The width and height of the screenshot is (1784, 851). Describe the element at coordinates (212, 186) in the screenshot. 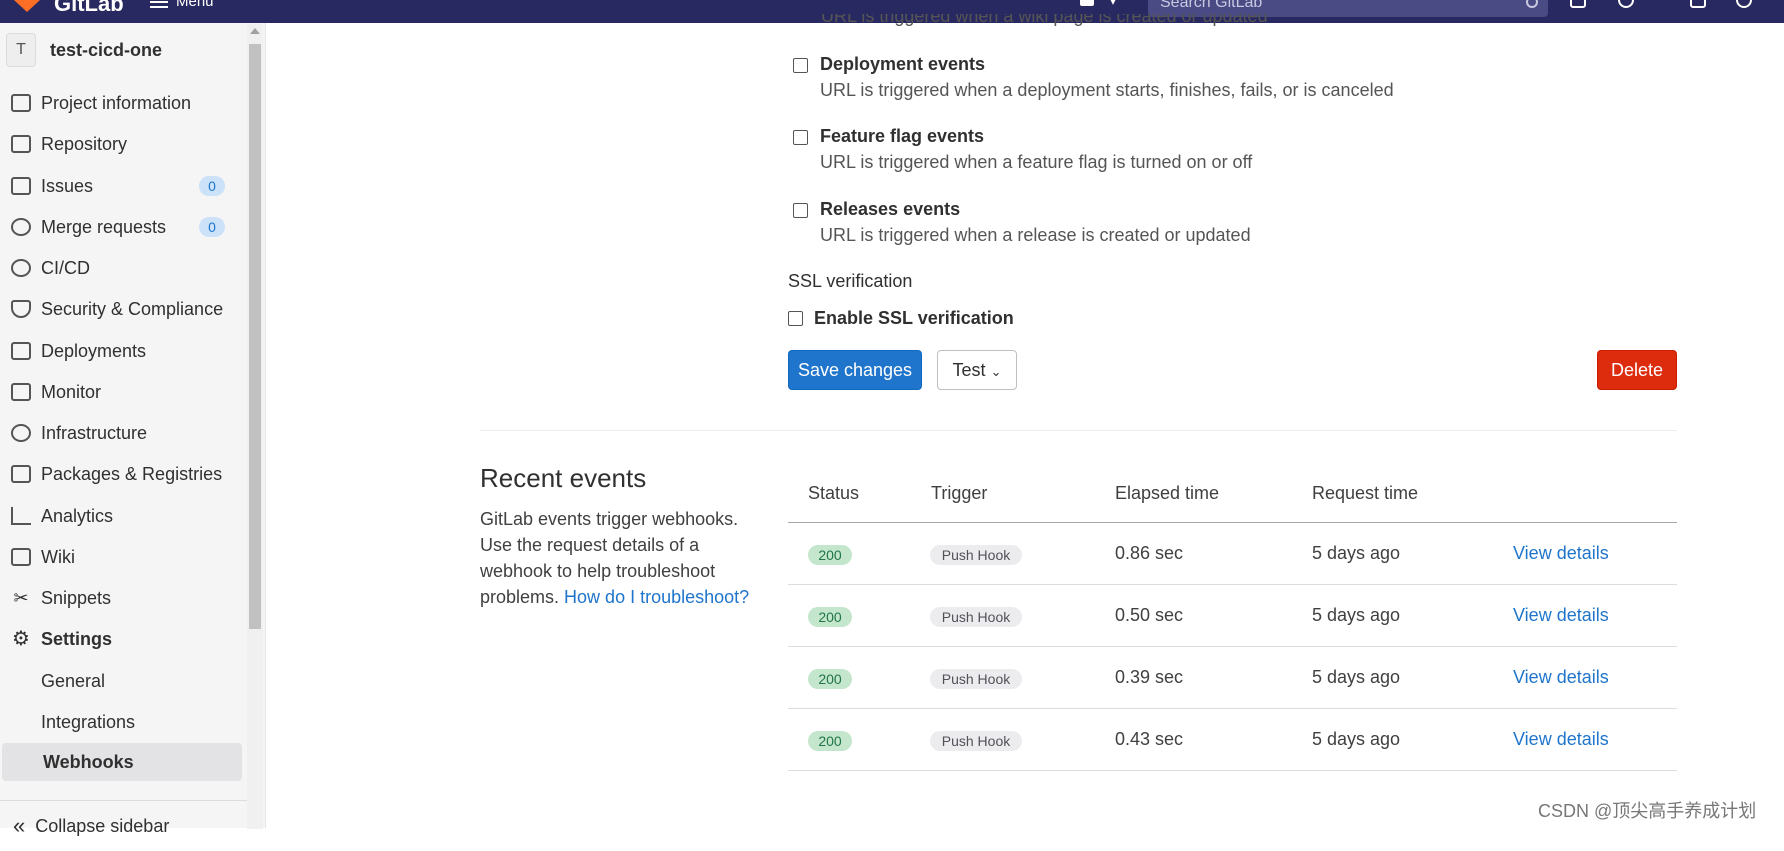

I see `issues-count-badge: 0` at that location.